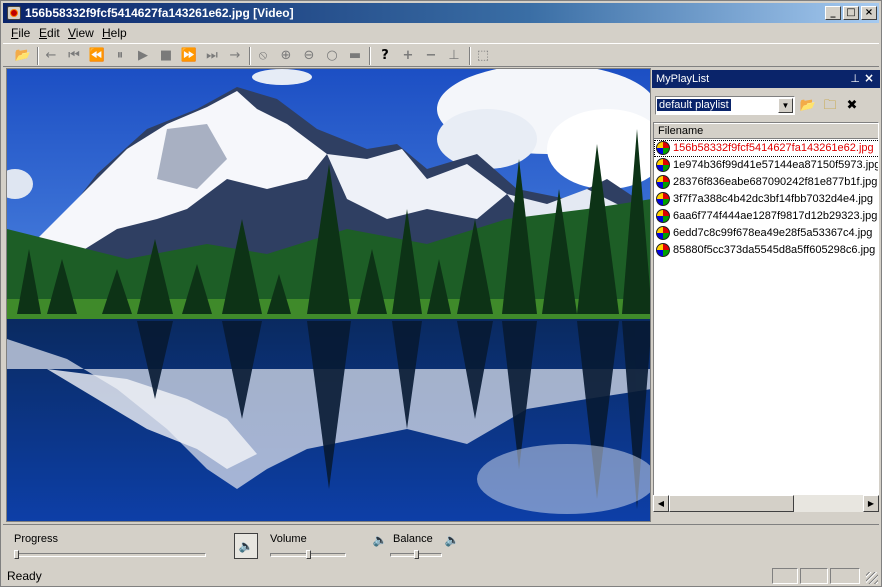  What do you see at coordinates (766, 250) in the screenshot?
I see `playlist-item: 85880f5cc373da5545d8a5ff605298c6.jpg` at bounding box center [766, 250].